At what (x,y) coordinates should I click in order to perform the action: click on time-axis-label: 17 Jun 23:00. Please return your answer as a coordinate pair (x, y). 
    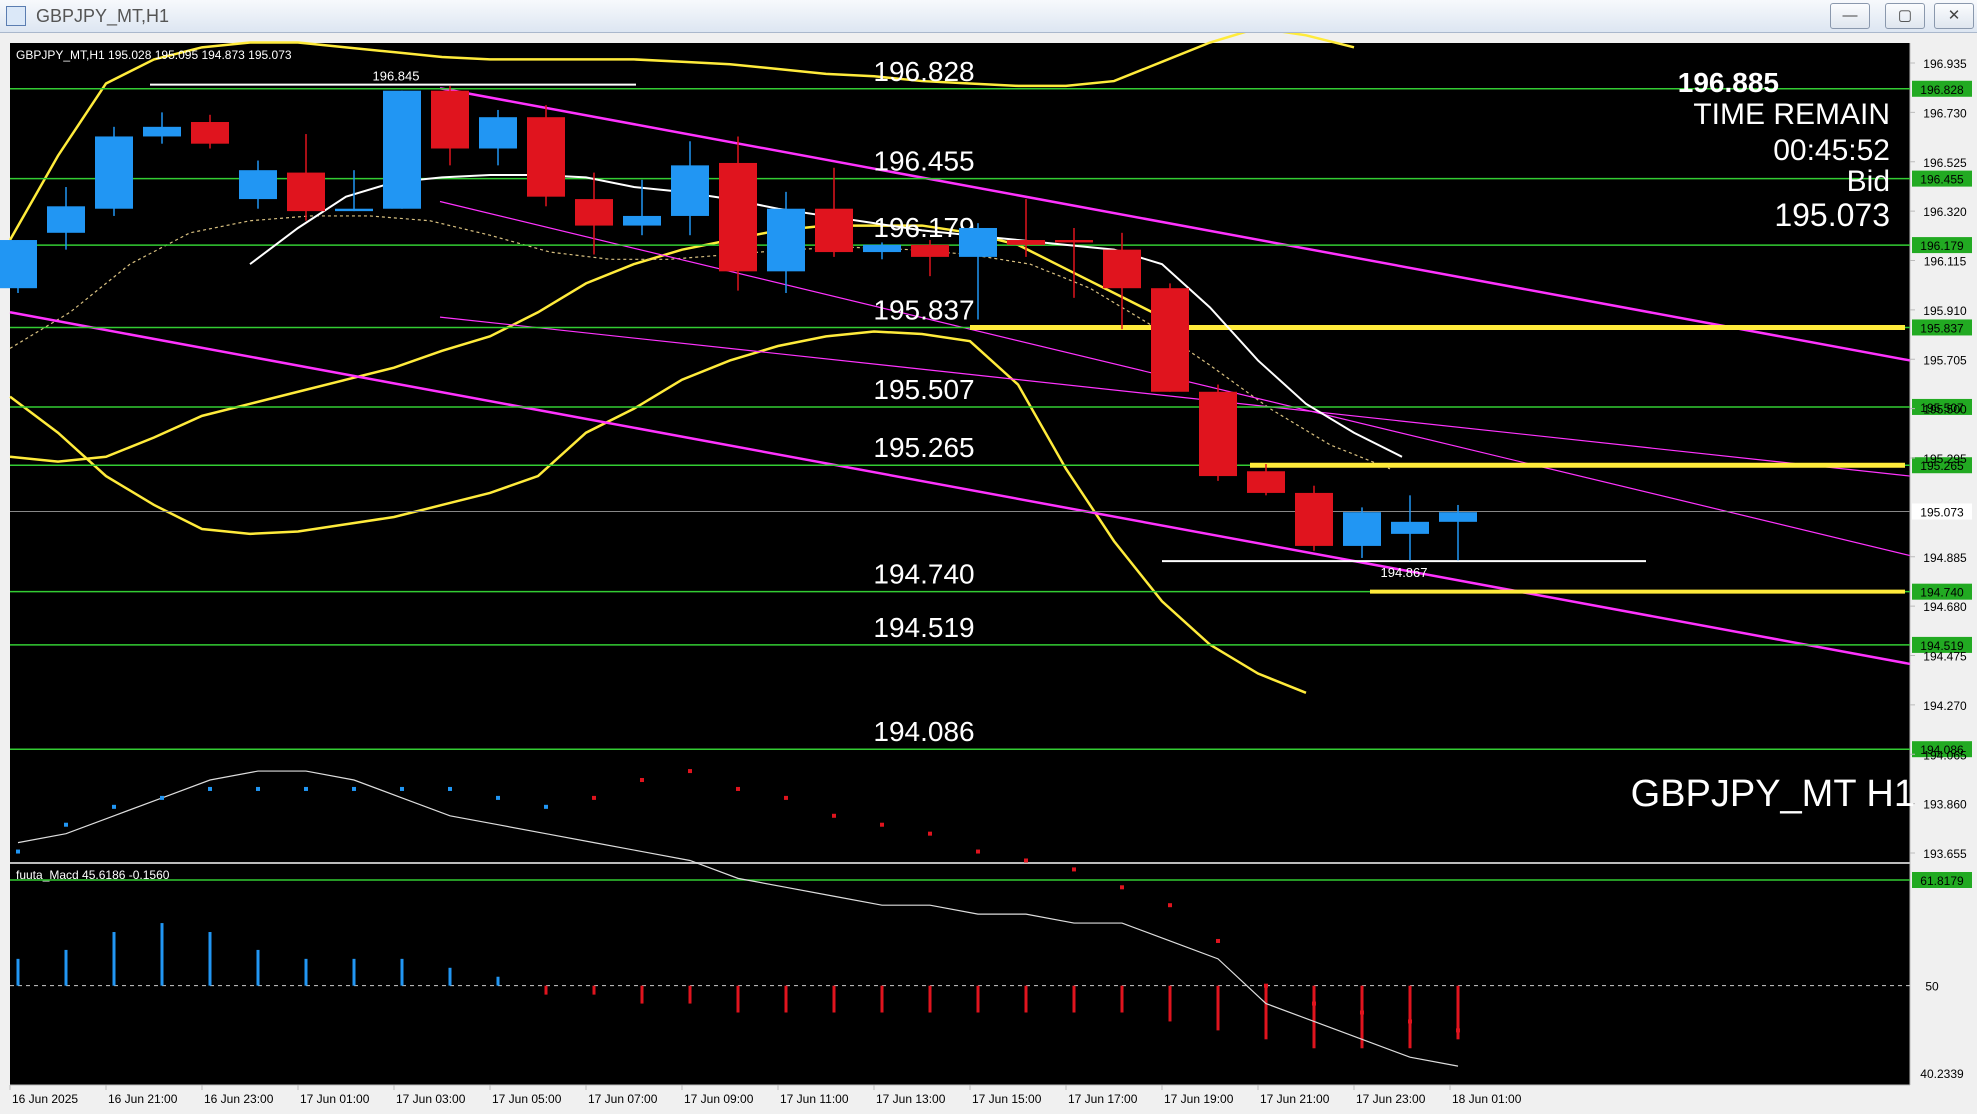
    Looking at the image, I should click on (1391, 1099).